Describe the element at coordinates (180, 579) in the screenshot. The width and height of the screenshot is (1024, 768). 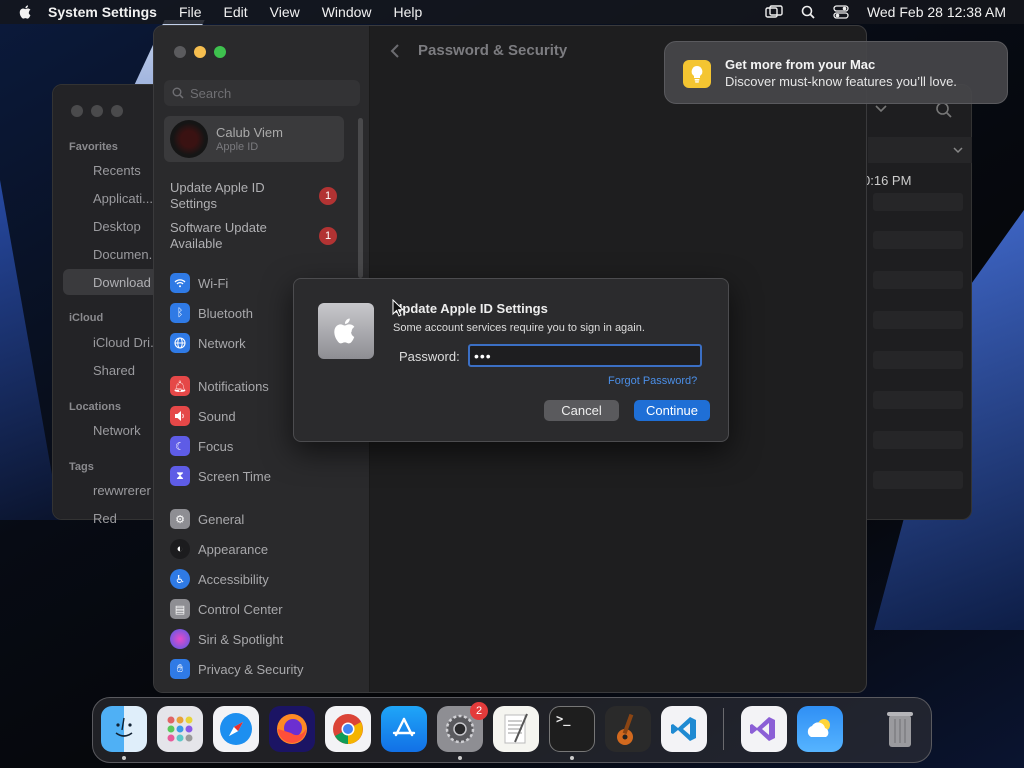
I see `accessibility-icon: ♿︎` at that location.